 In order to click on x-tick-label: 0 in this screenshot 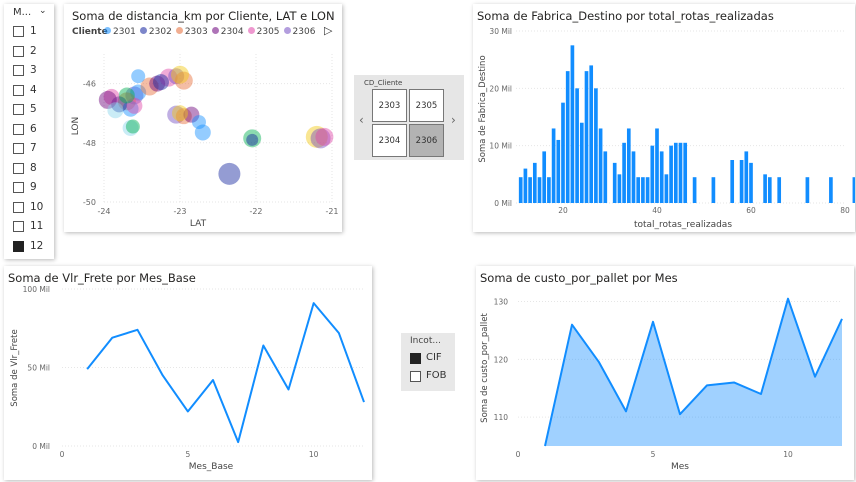, I will do `click(62, 454)`.